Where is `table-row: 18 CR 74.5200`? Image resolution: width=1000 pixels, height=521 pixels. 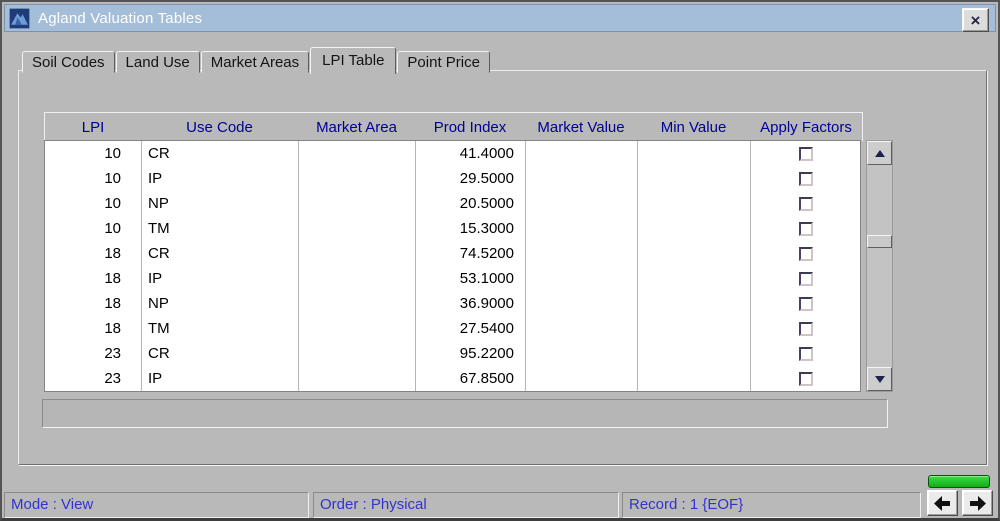
table-row: 18 CR 74.5200 is located at coordinates (452, 253).